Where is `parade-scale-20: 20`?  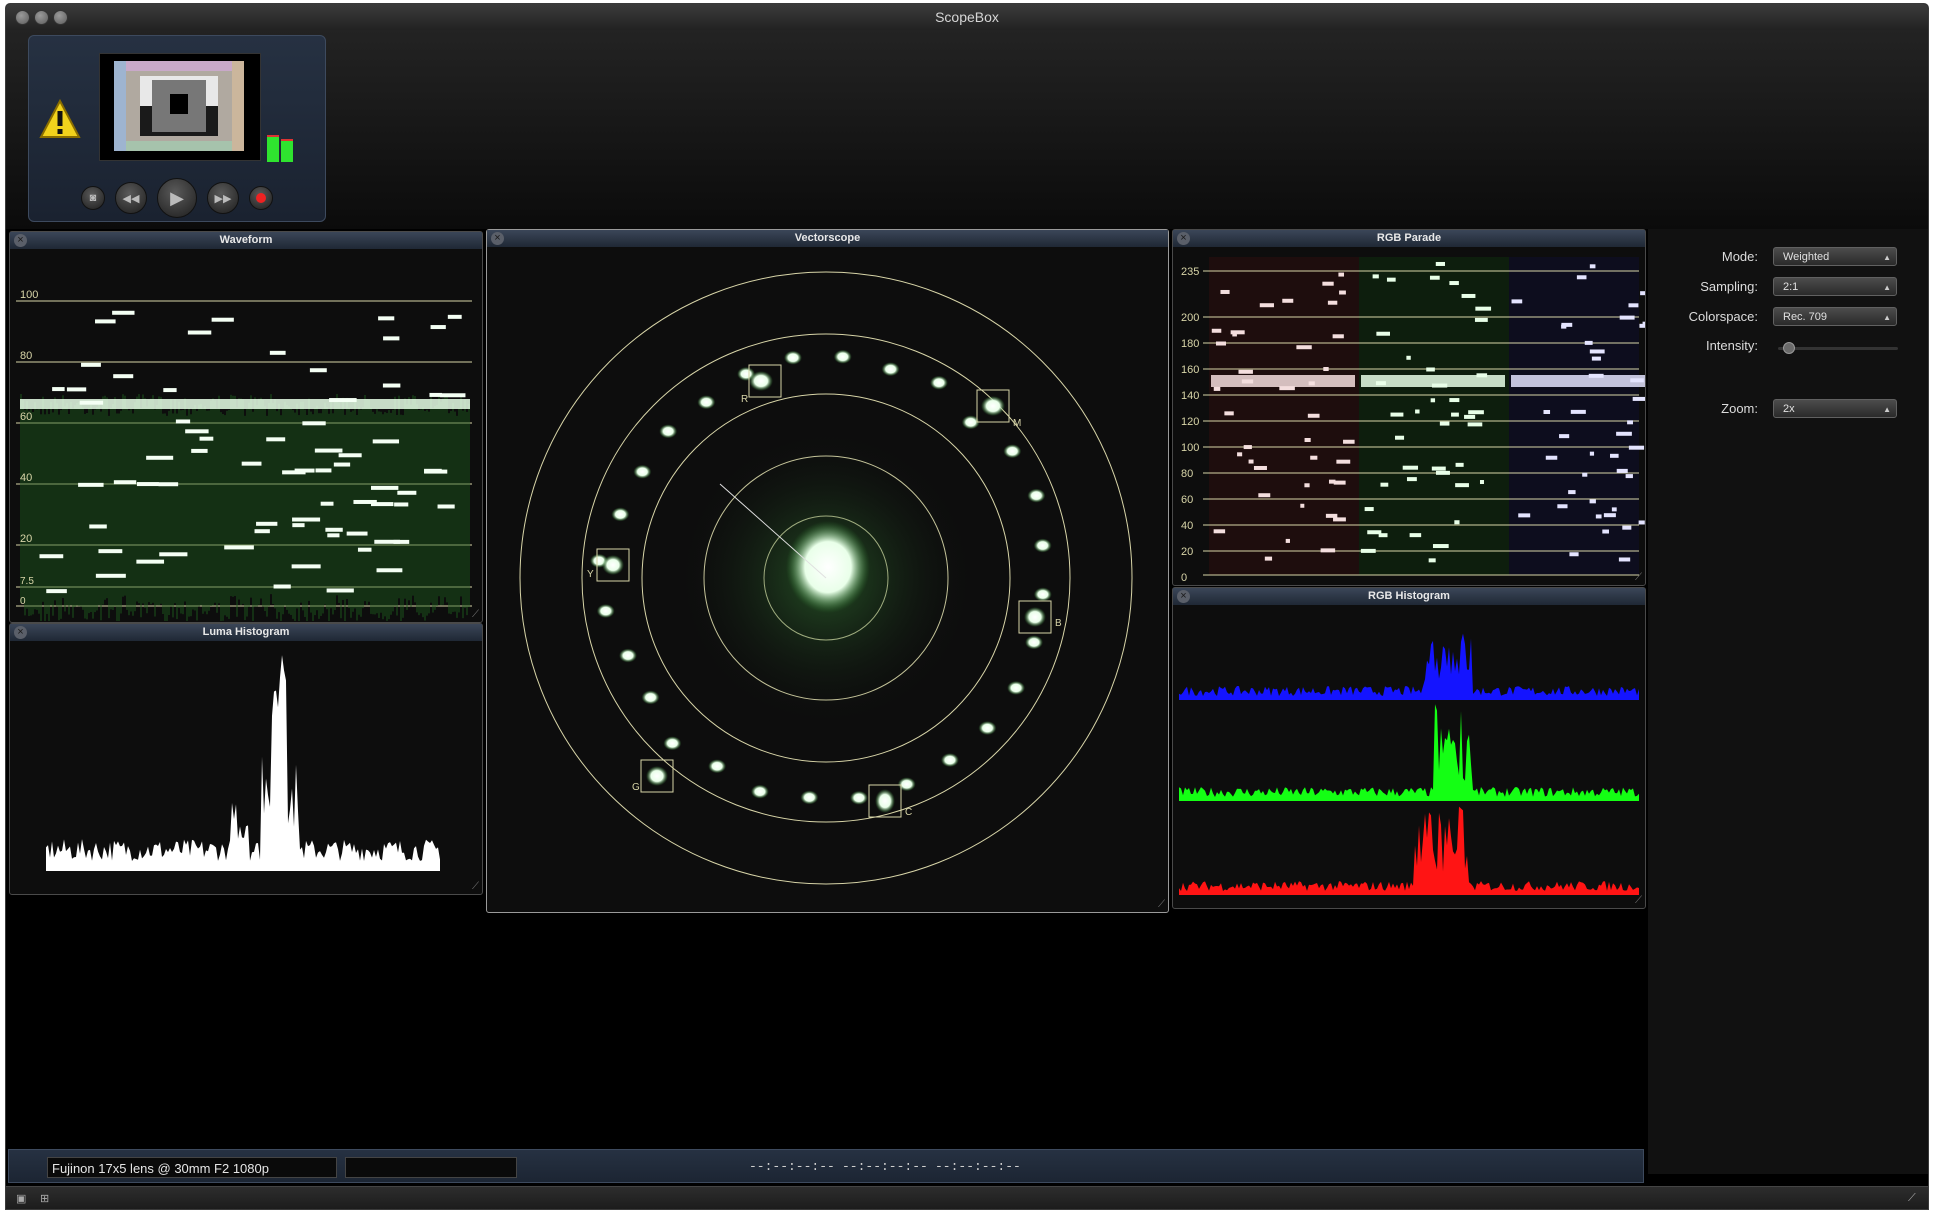
parade-scale-20: 20 is located at coordinates (1187, 552).